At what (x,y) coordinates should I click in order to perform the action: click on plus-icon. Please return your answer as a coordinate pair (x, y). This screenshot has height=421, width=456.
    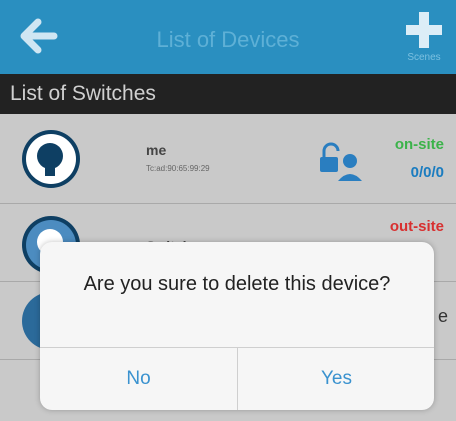
    Looking at the image, I should click on (424, 30).